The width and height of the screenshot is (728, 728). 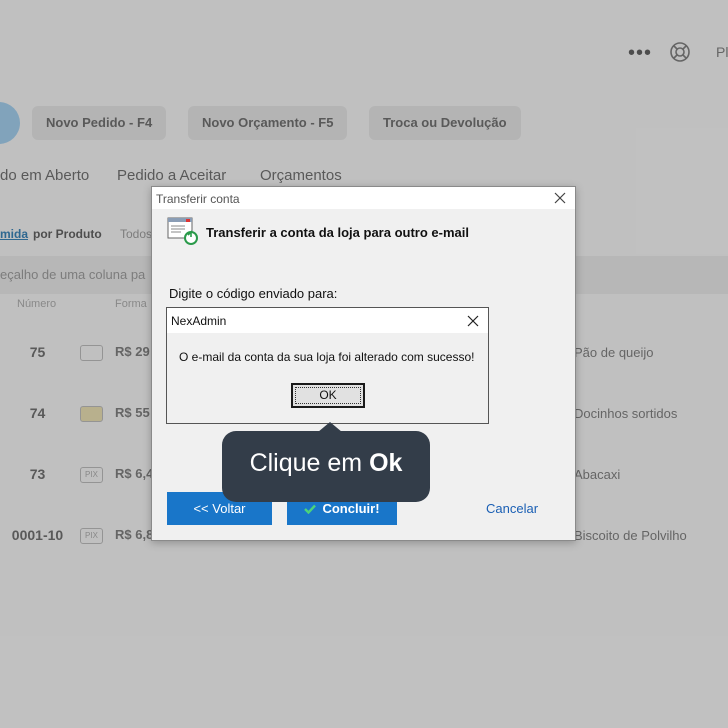 I want to click on dialog-titlebar: Transferir conta, so click(x=363, y=198).